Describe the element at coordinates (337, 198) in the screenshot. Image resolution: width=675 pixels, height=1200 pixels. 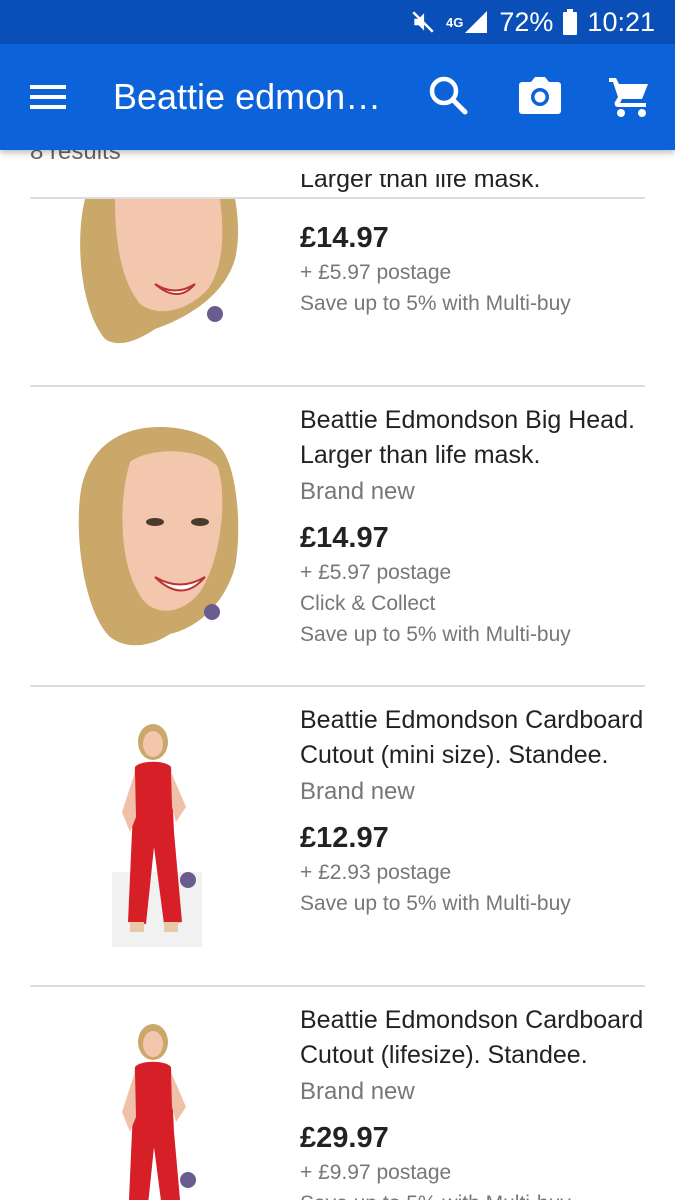
I see `divider` at that location.